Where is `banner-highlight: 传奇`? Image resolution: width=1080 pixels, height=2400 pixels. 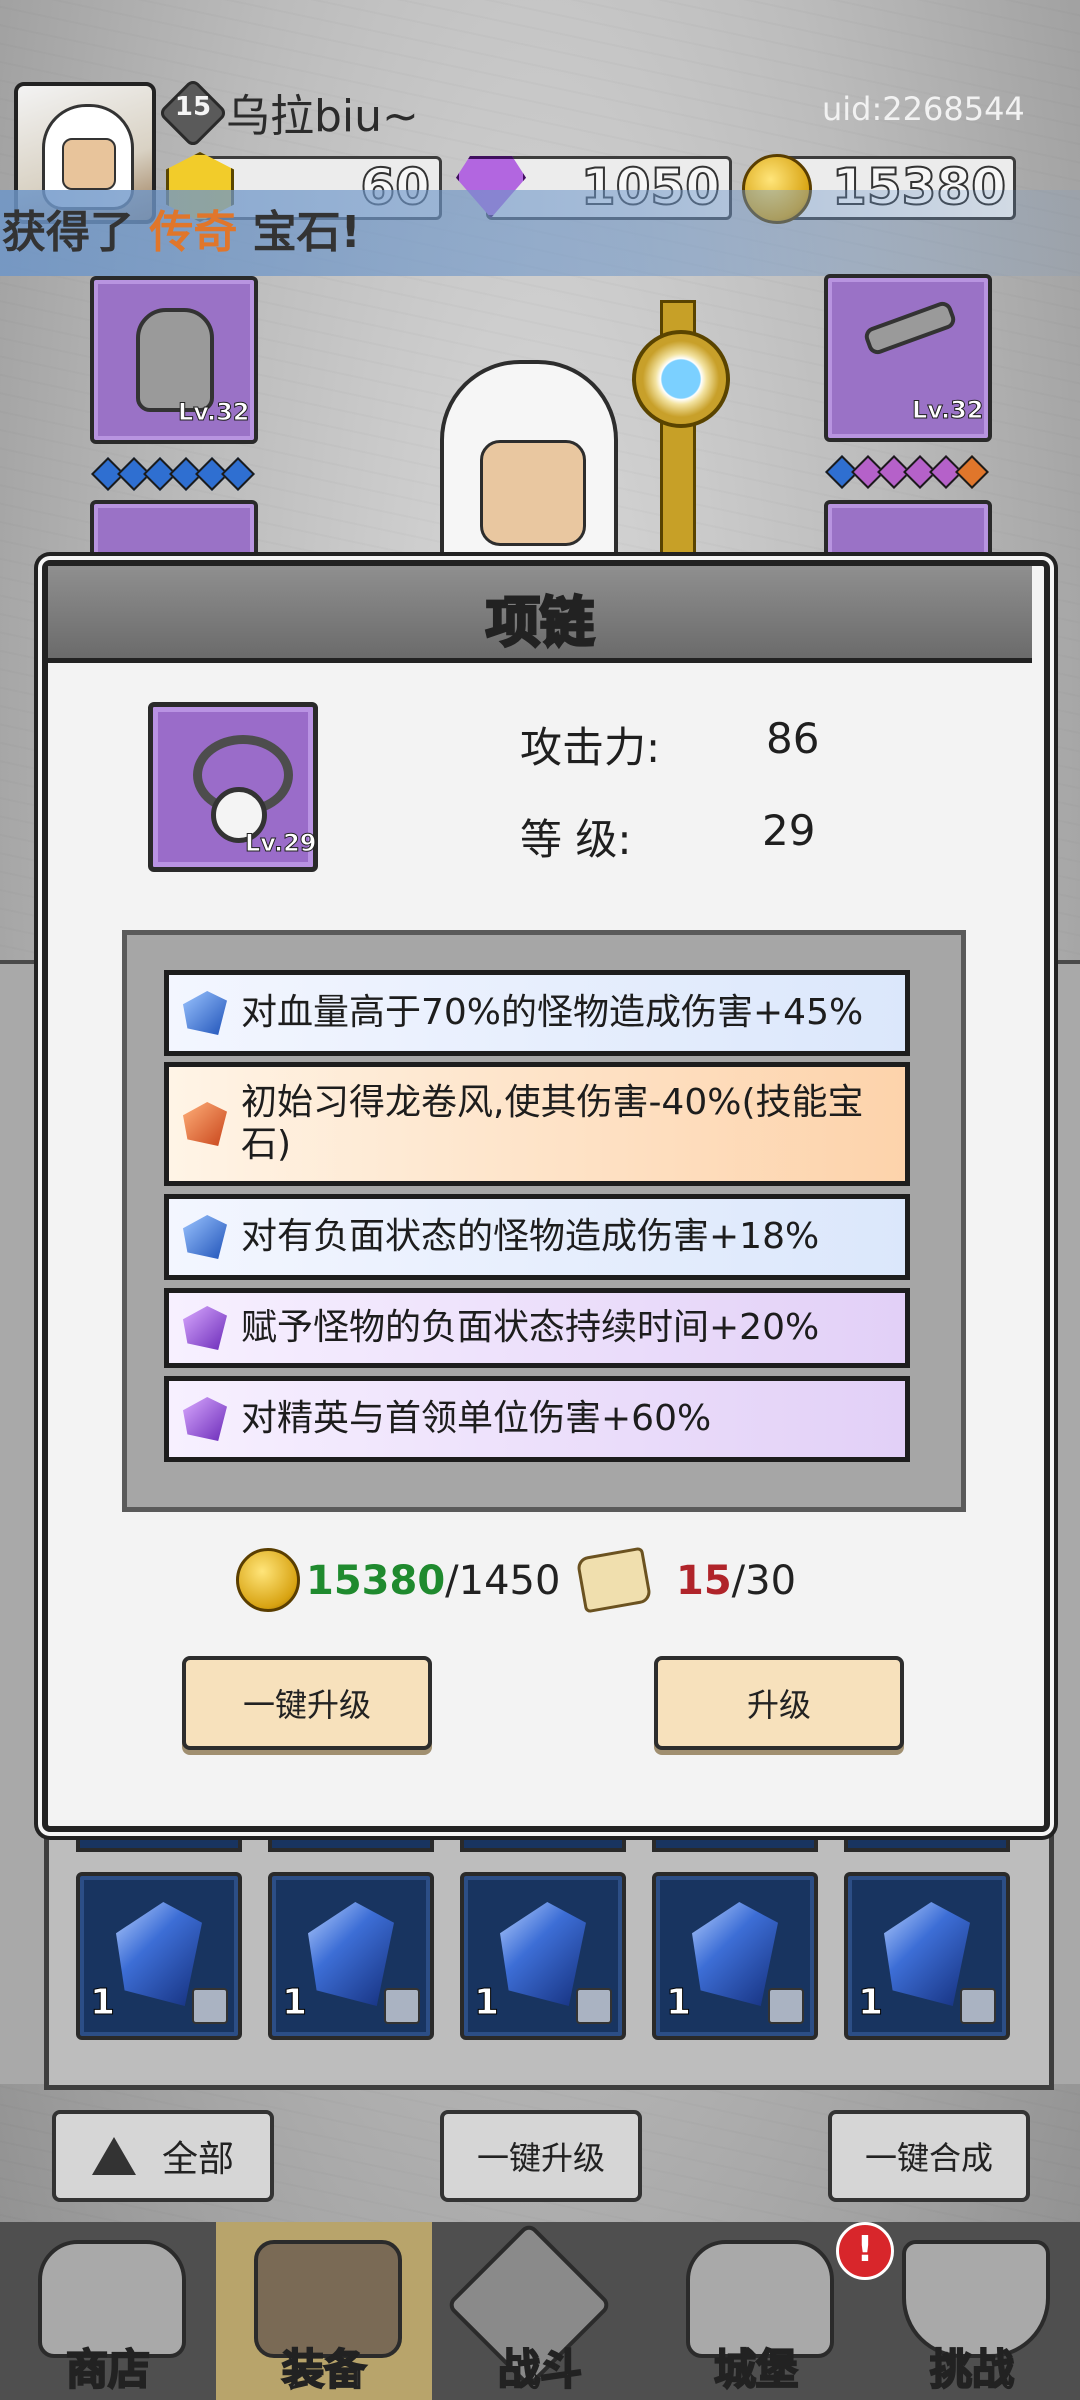 banner-highlight: 传奇 is located at coordinates (193, 232).